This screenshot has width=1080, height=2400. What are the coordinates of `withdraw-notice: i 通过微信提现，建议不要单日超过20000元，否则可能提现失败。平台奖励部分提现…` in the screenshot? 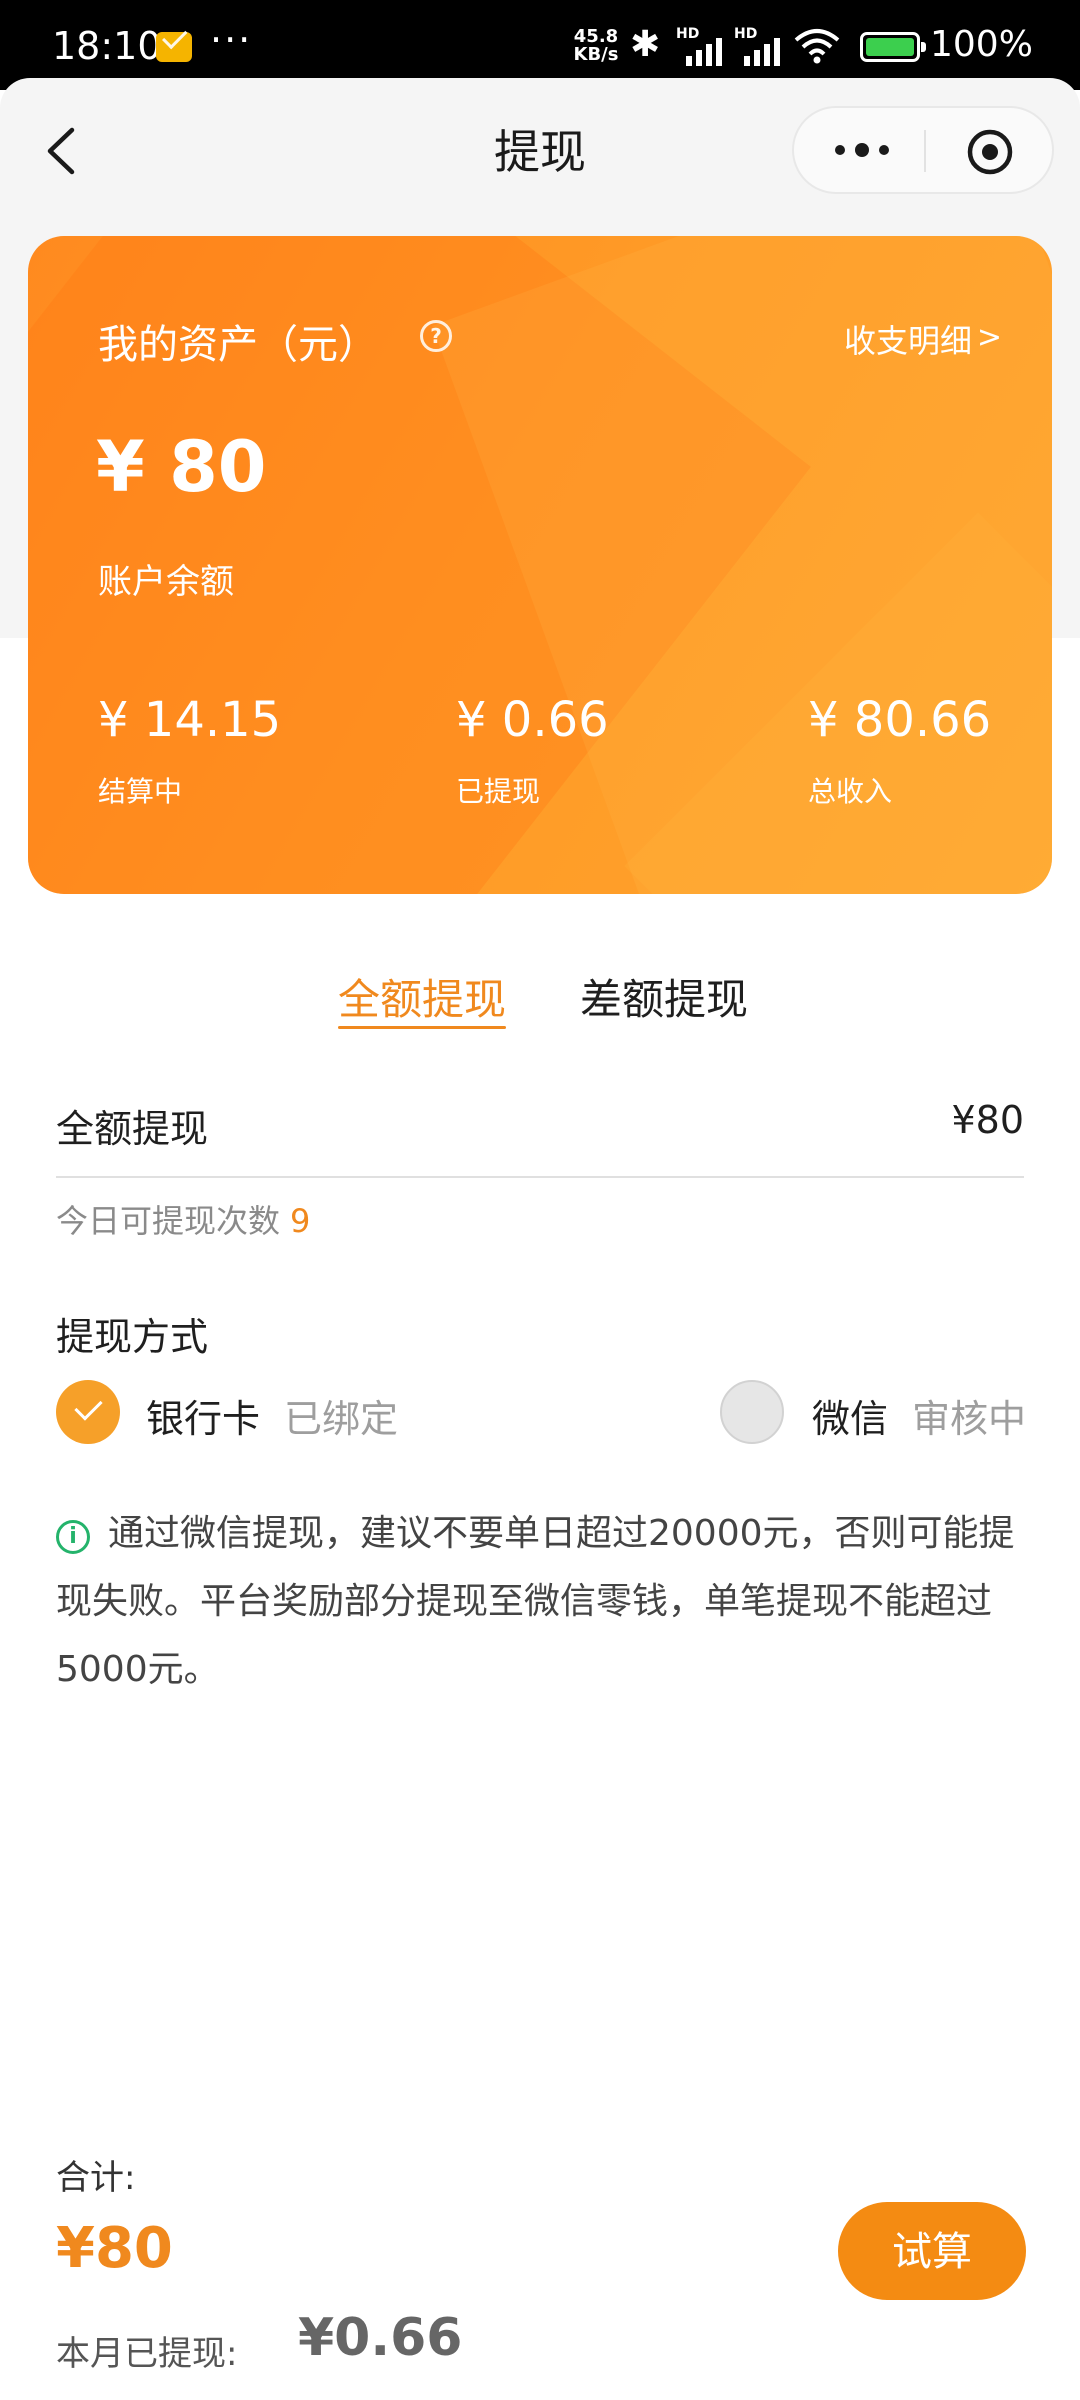 It's located at (542, 1602).